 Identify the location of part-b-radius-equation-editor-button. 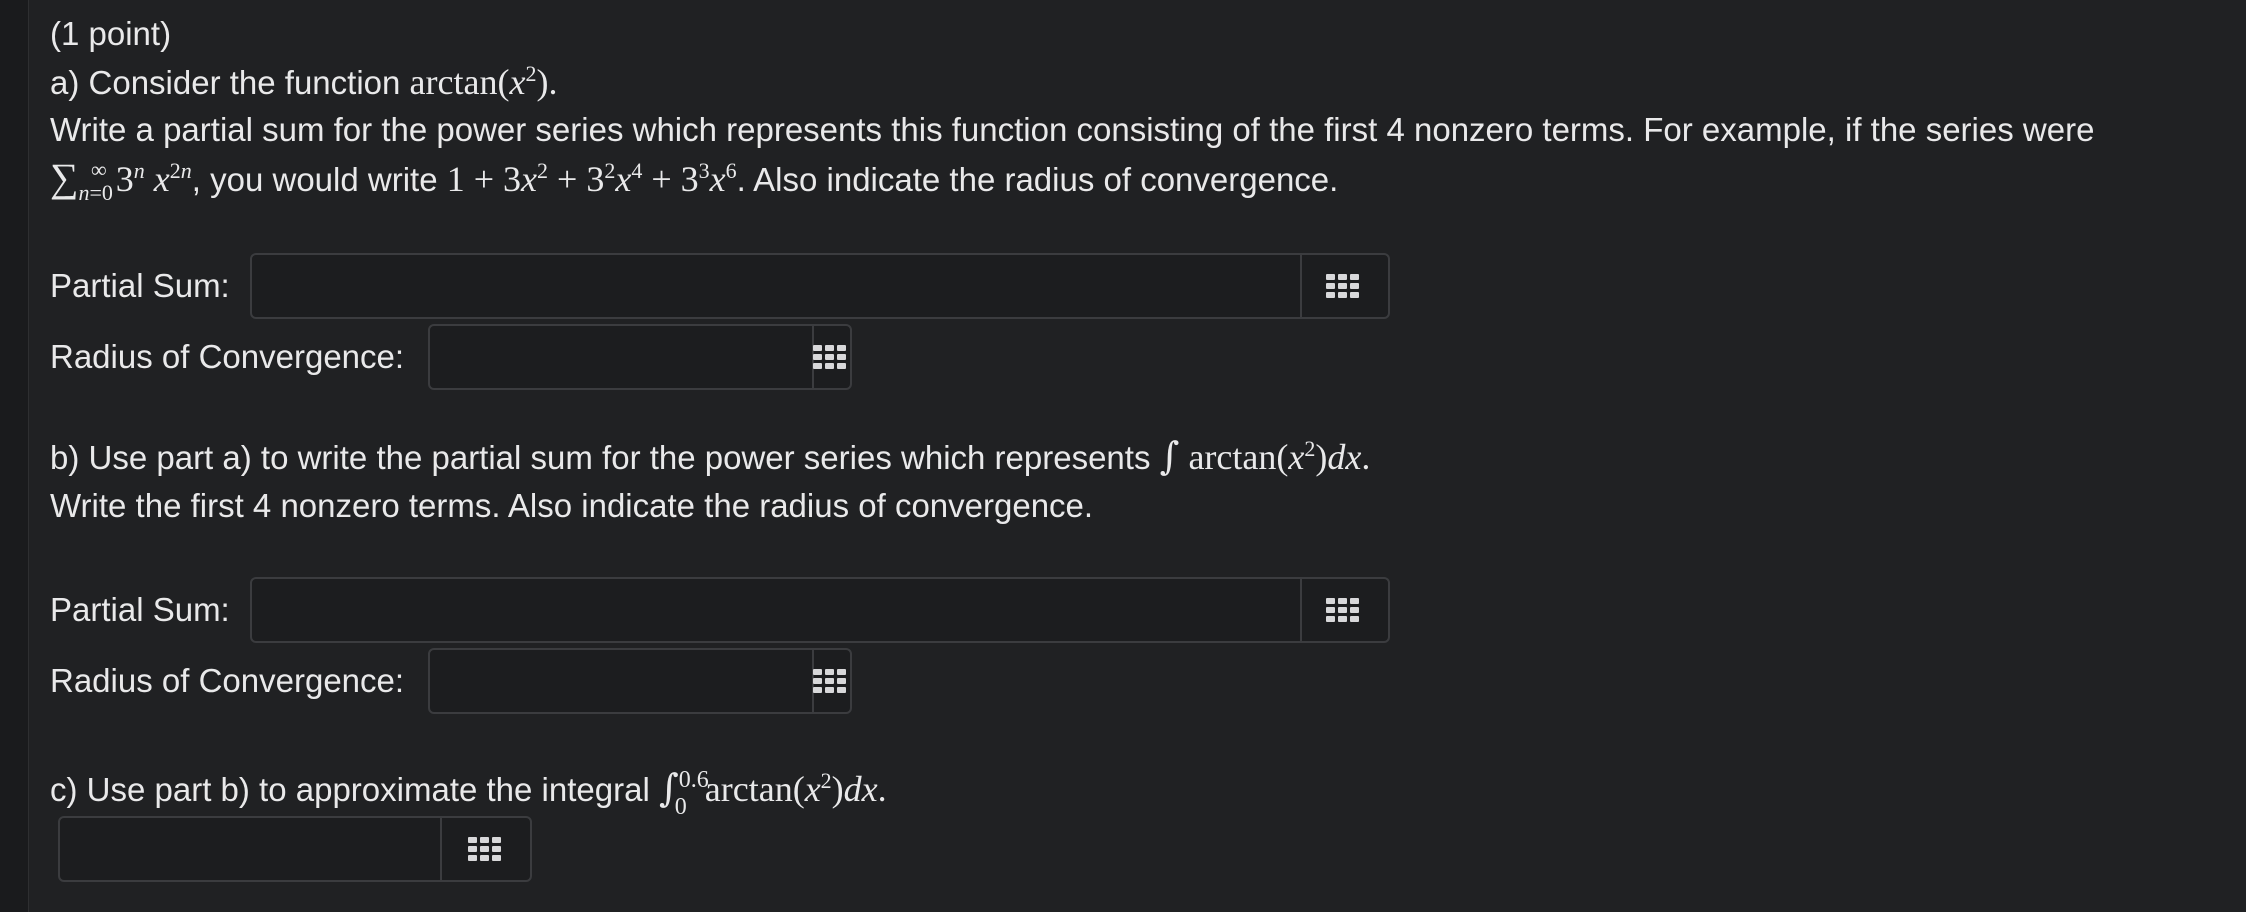
(830, 681).